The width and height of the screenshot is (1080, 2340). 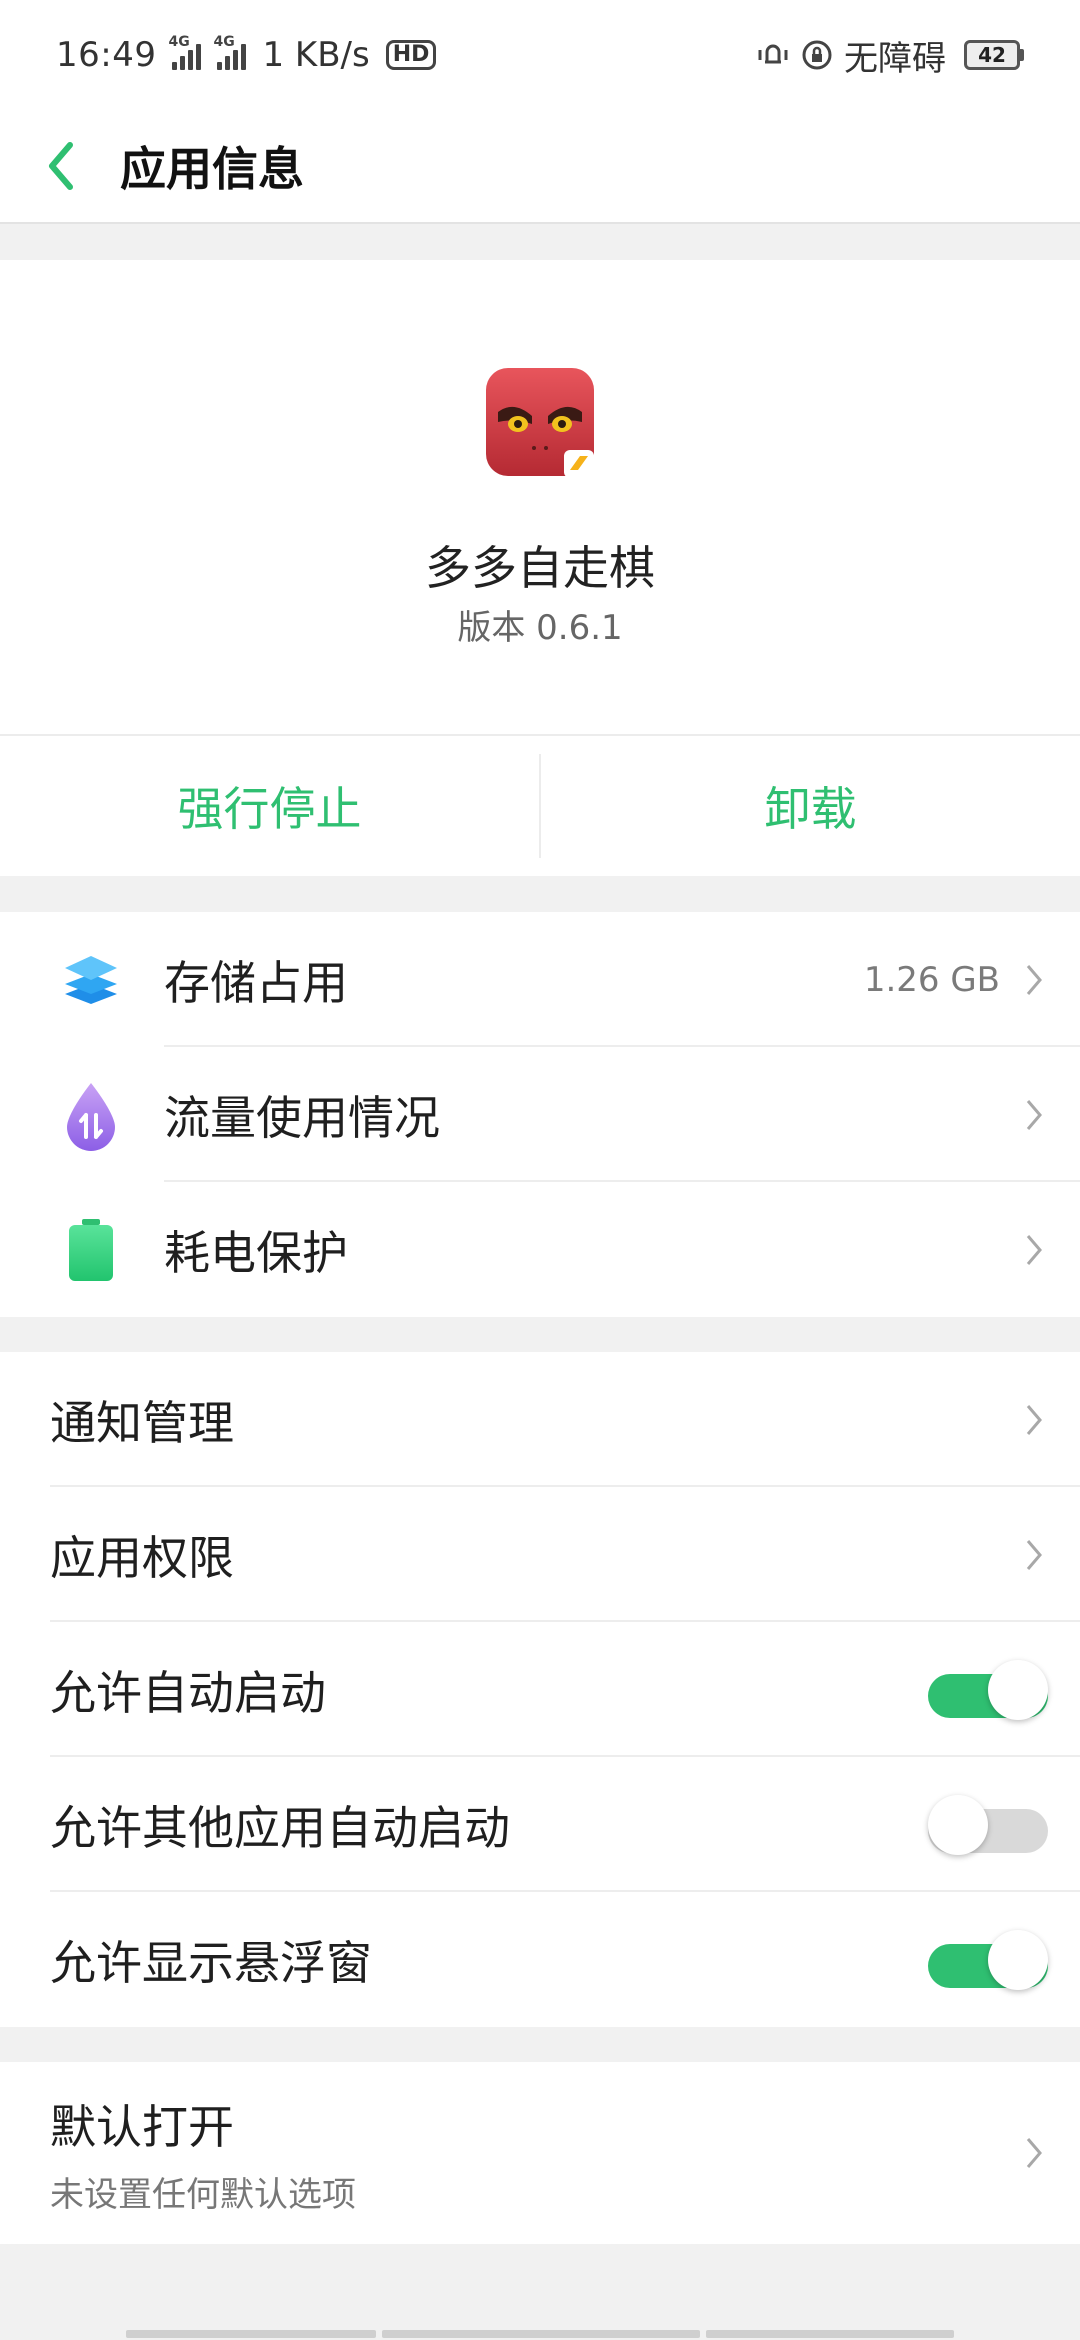 I want to click on app-permissions-row: 应用权限, so click(x=540, y=1554).